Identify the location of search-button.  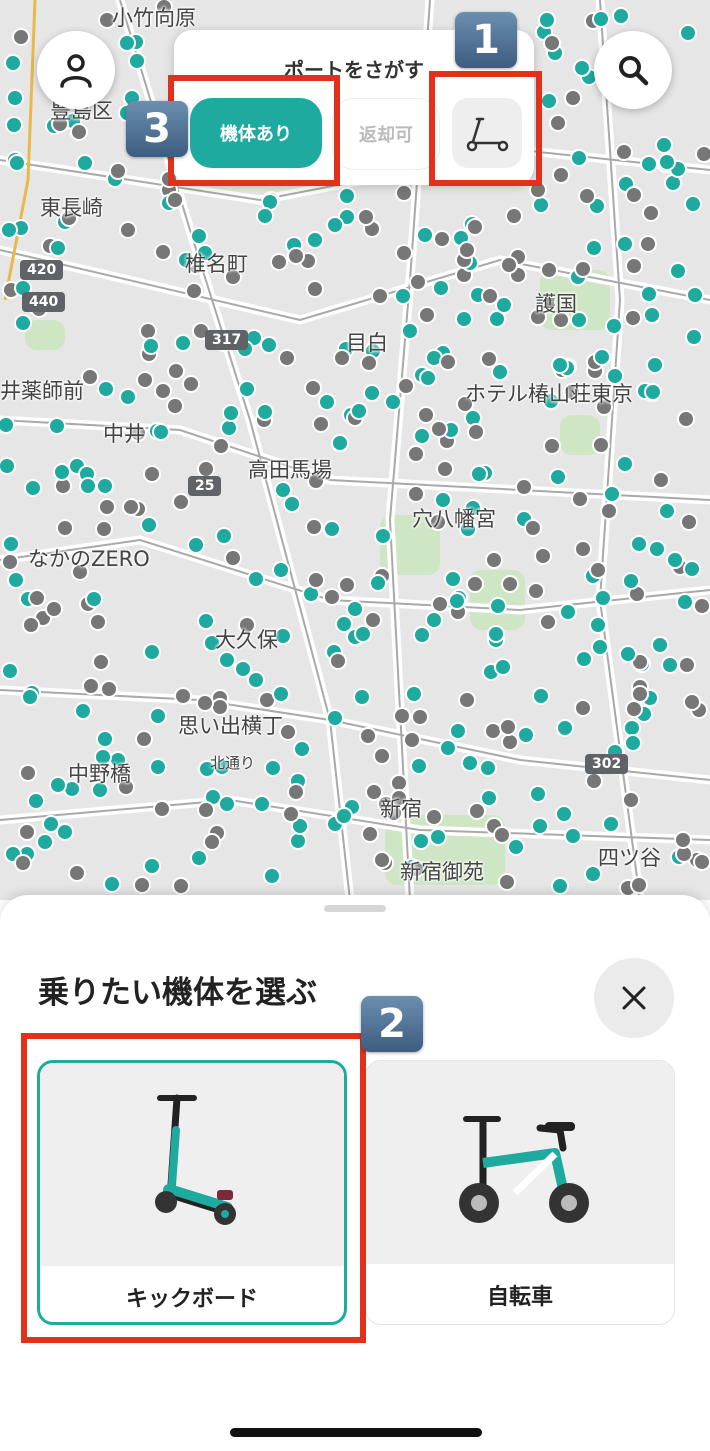
(633, 70).